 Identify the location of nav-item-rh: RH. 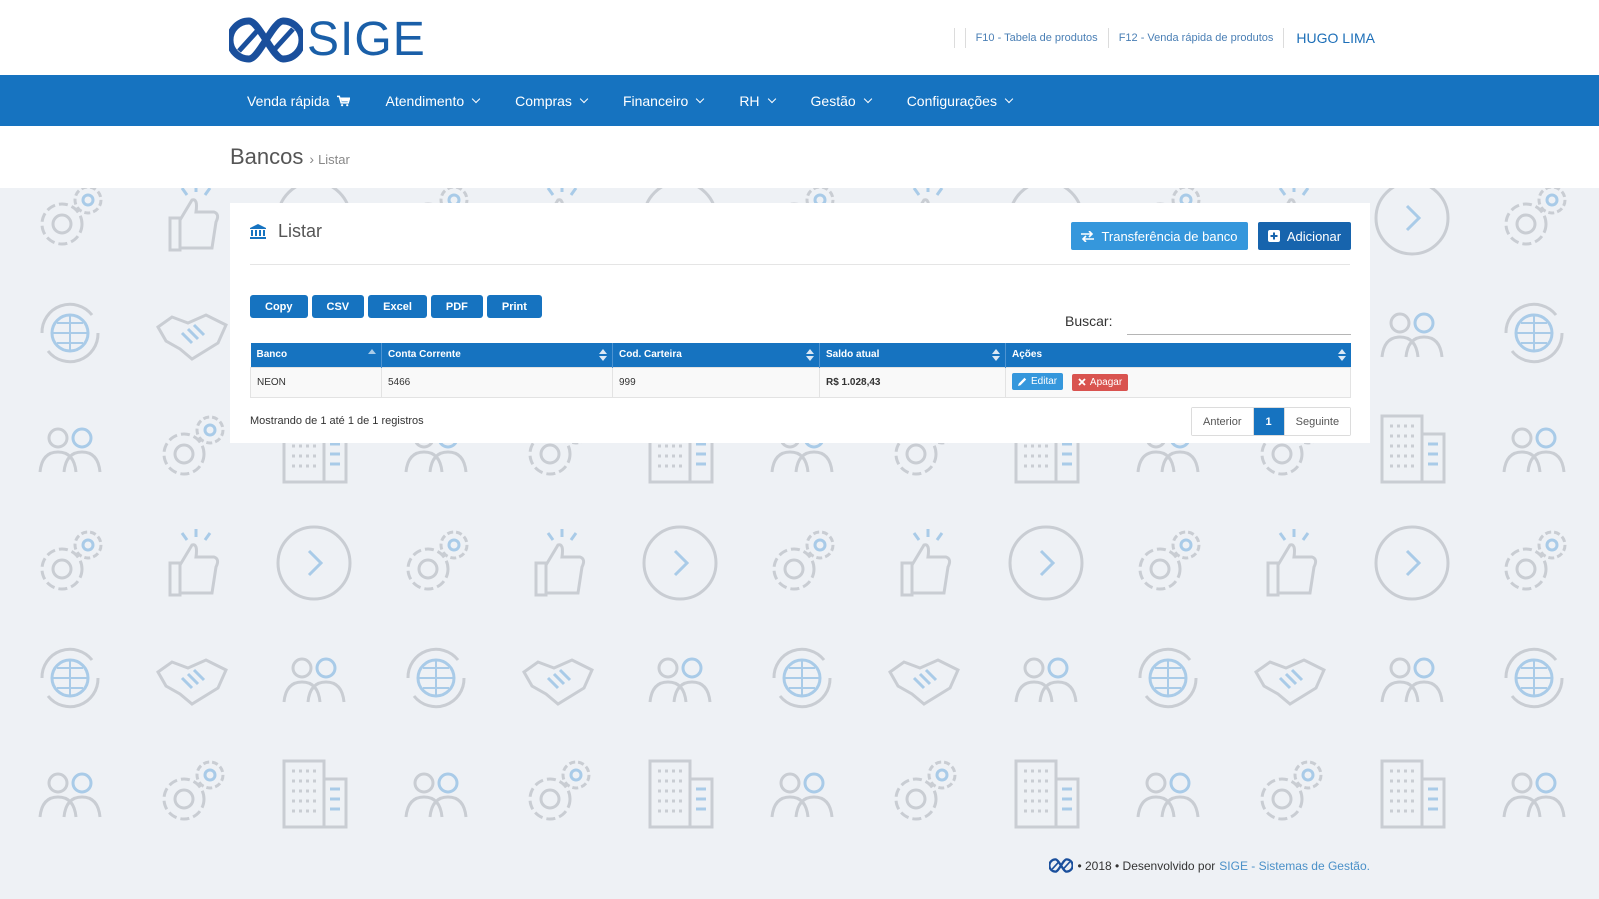
(756, 100).